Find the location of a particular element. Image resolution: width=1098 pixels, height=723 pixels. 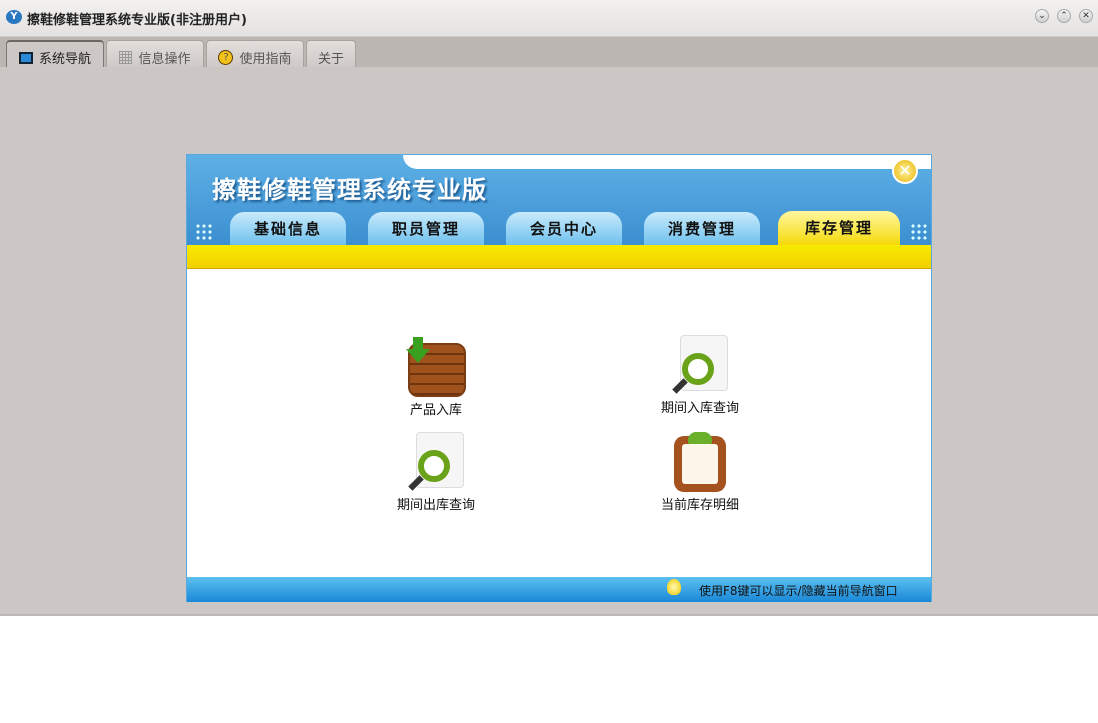

tab-about: 关于 is located at coordinates (331, 53).